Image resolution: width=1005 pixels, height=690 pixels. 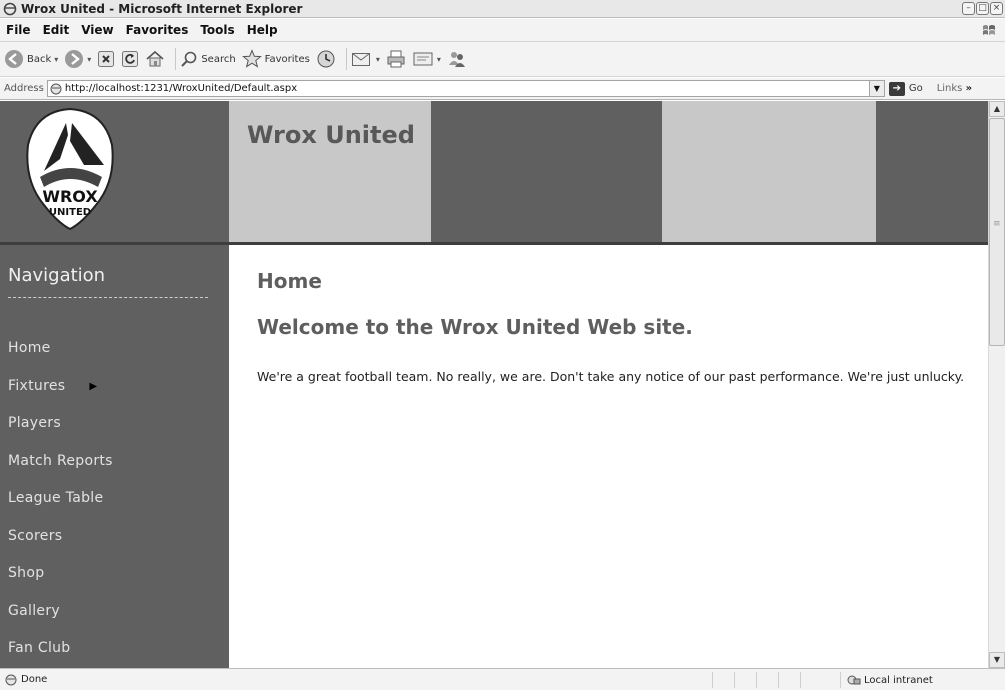 I want to click on security-zone: Local intranet, so click(x=920, y=680).